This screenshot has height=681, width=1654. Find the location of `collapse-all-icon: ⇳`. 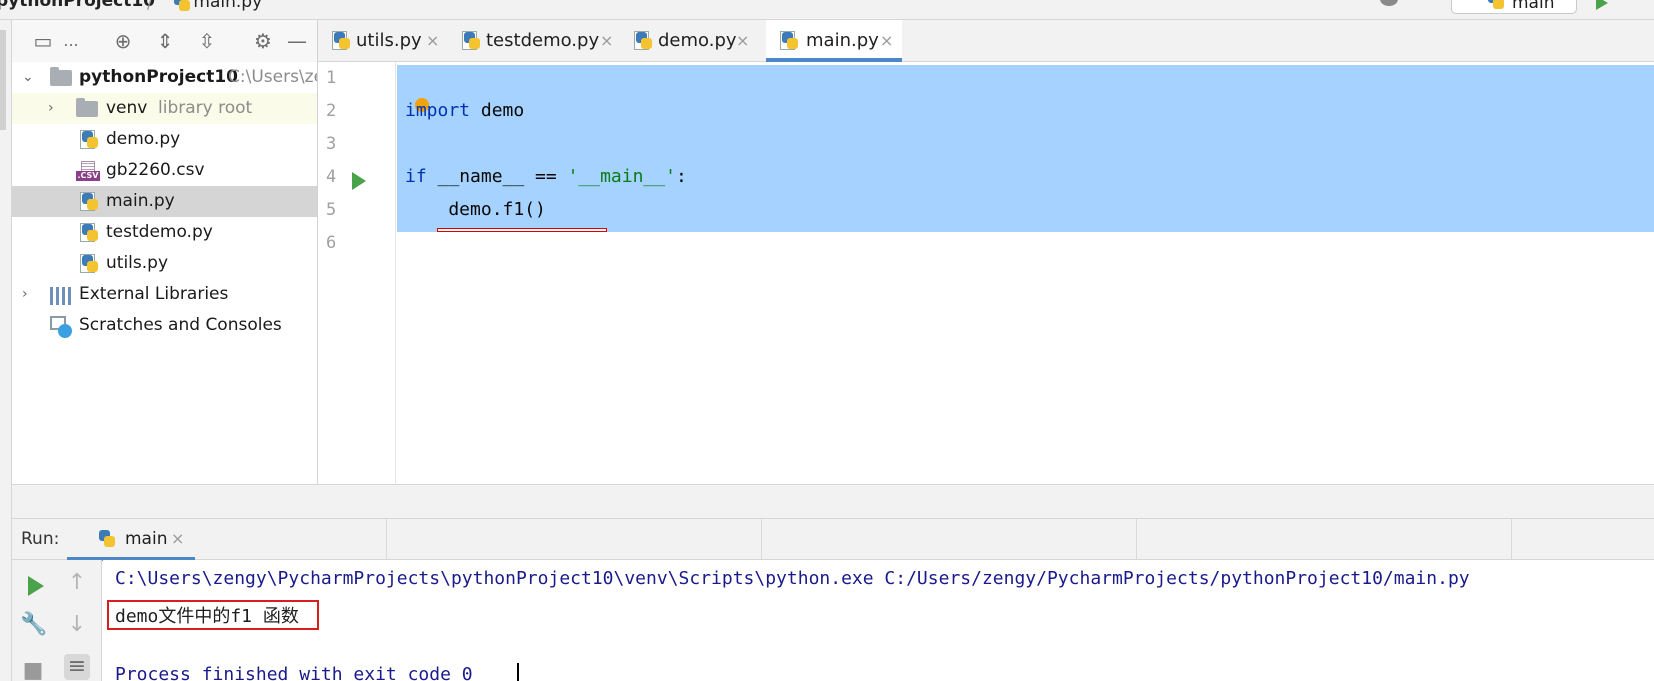

collapse-all-icon: ⇳ is located at coordinates (207, 41).